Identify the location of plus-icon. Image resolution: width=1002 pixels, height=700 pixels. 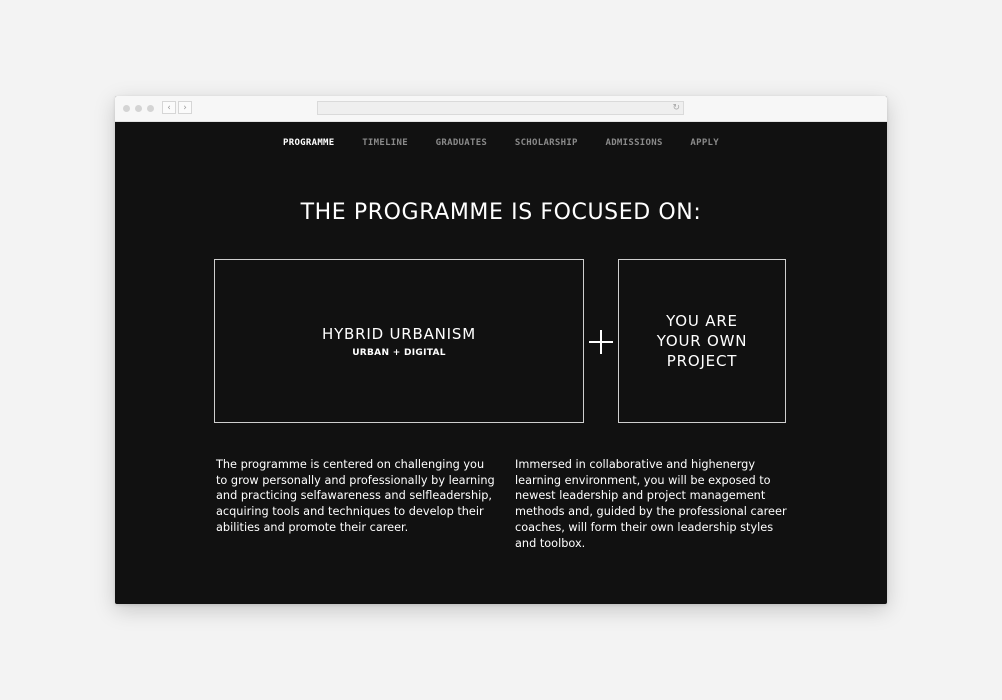
(601, 342).